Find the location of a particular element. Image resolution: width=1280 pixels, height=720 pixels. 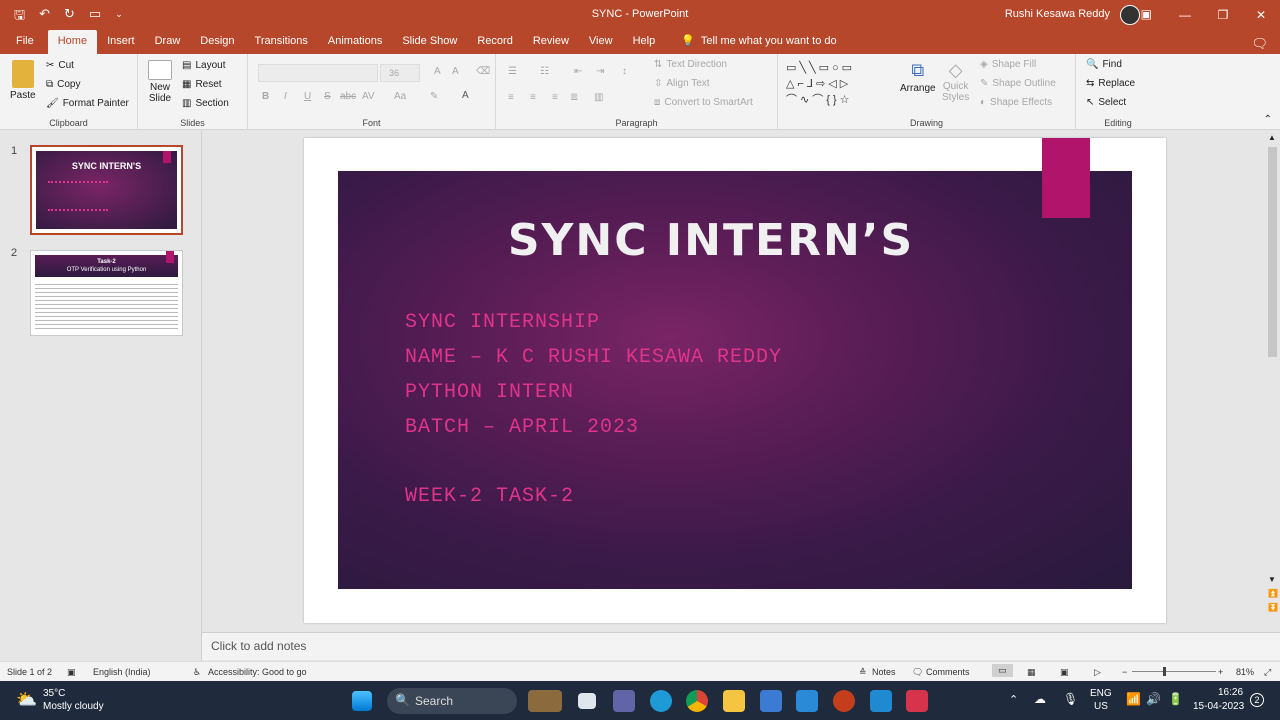

chevron-up-icon: ⌃ is located at coordinates (1013, 699).